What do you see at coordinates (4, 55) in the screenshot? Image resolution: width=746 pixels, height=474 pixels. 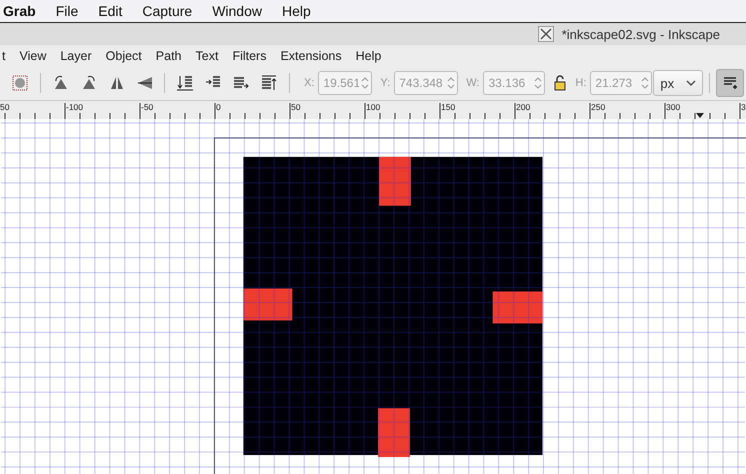 I see `menu-item: t` at bounding box center [4, 55].